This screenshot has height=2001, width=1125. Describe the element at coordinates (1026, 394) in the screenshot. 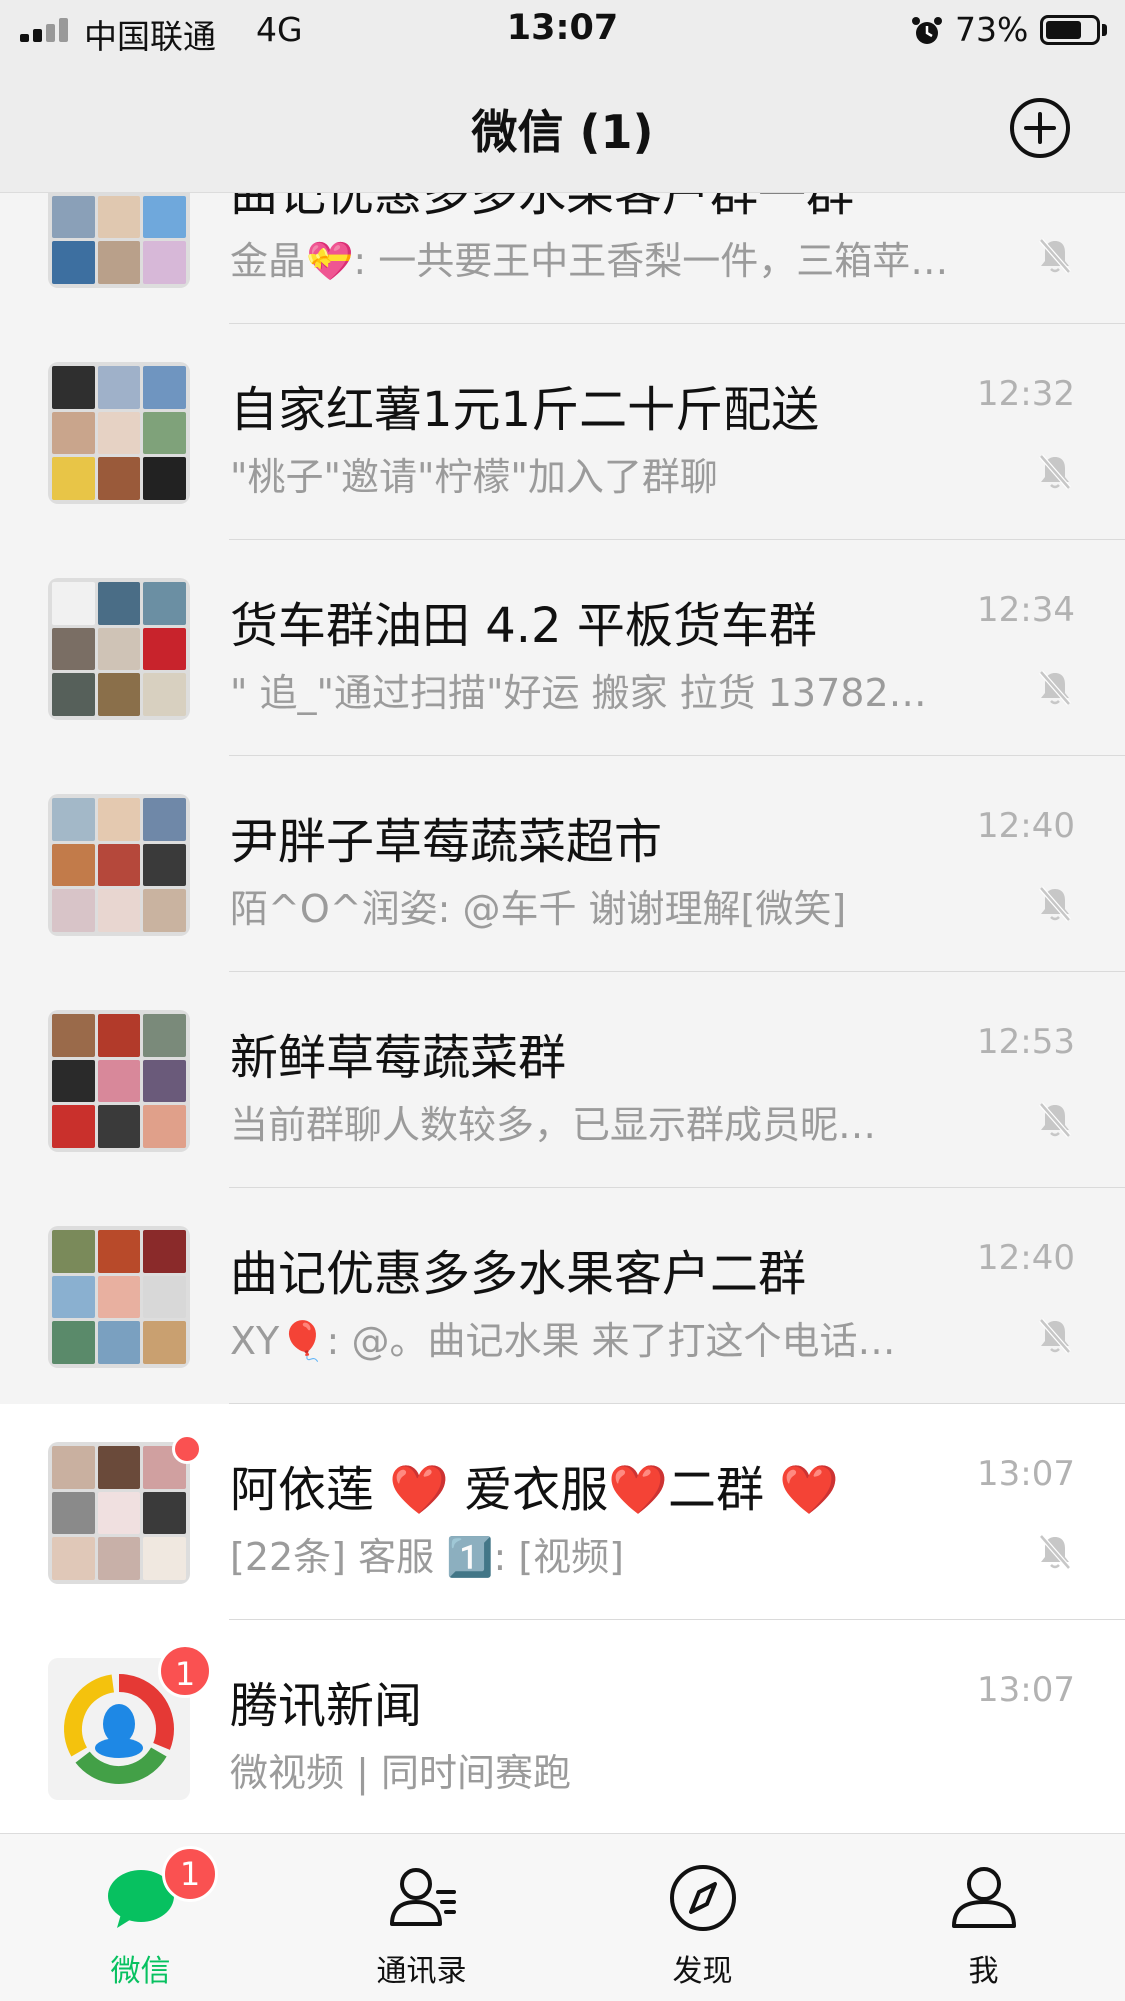

I see `chat-time: 12:32` at that location.